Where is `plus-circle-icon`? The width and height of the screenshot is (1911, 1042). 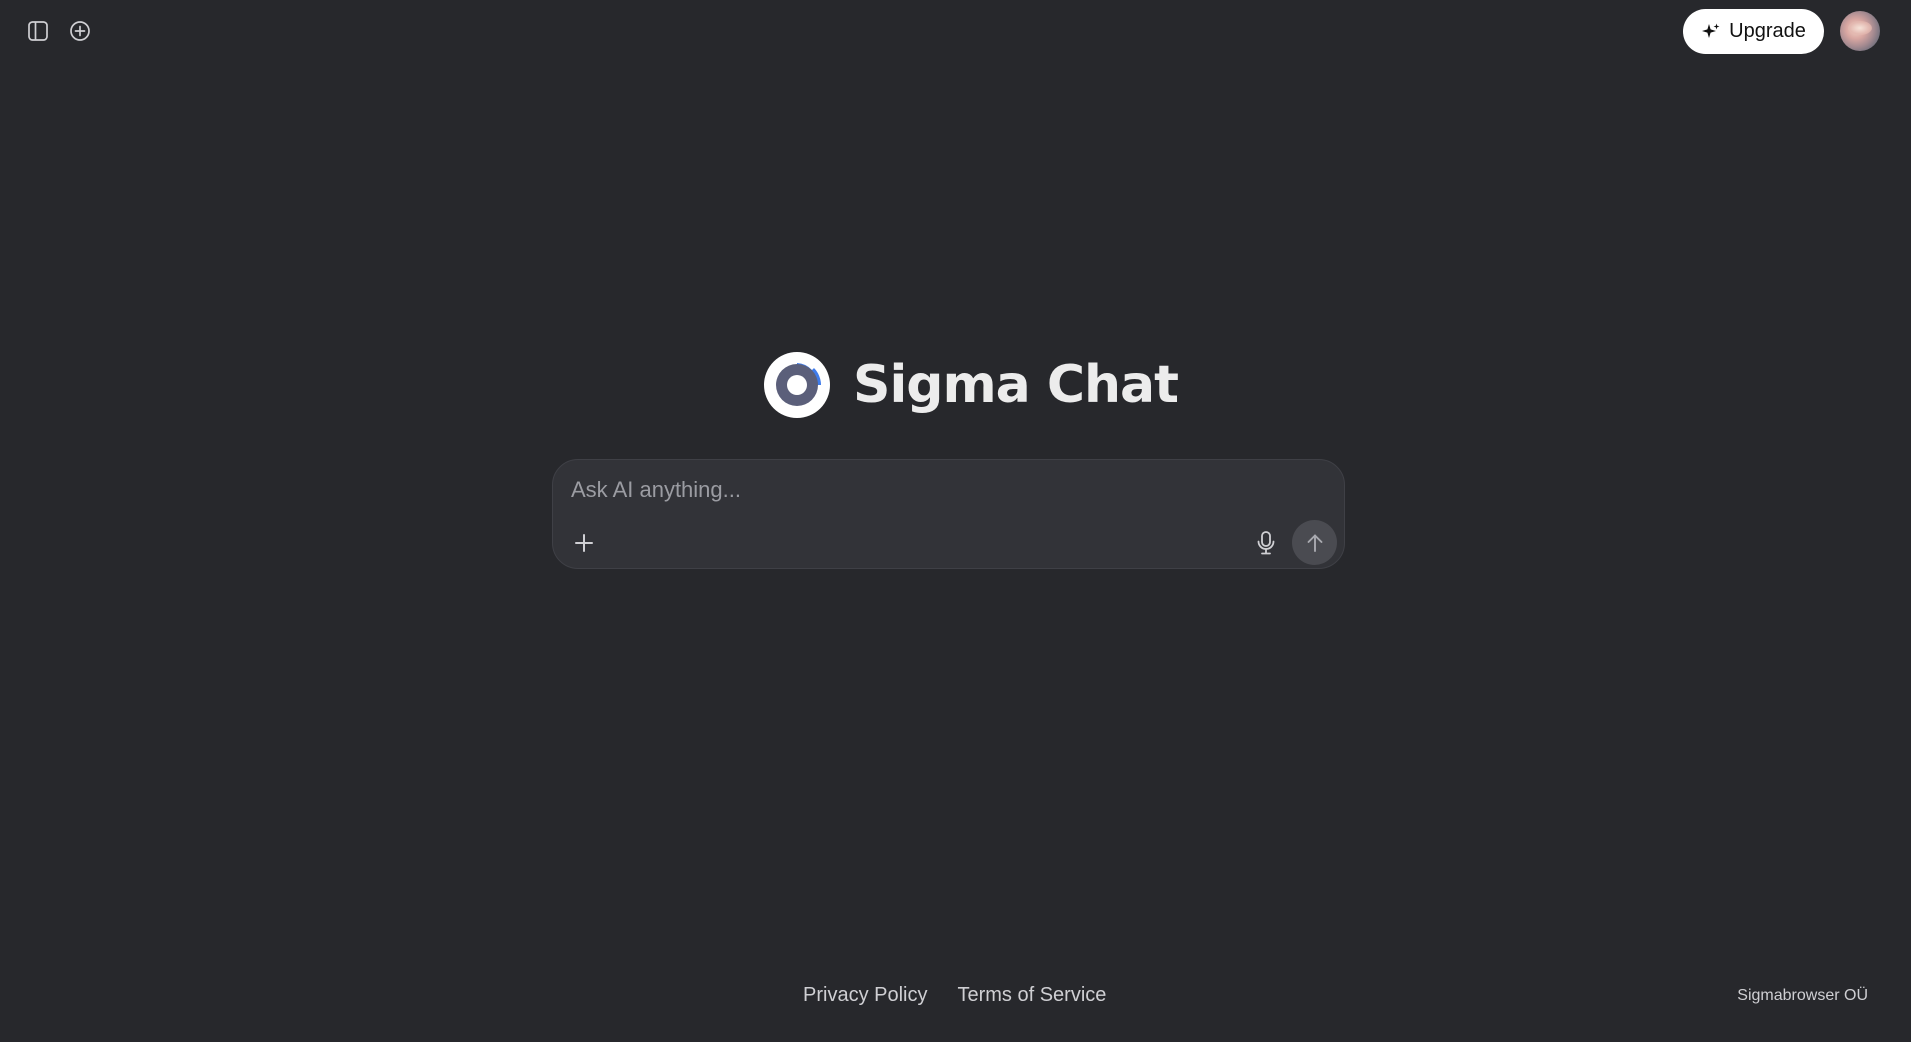
plus-circle-icon is located at coordinates (80, 31).